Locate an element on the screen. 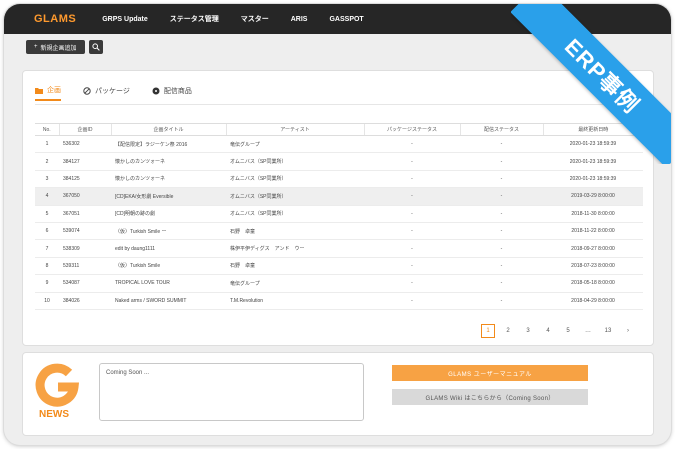 Image resolution: width=675 pixels, height=449 pixels. page-2: 2 is located at coordinates (508, 331).